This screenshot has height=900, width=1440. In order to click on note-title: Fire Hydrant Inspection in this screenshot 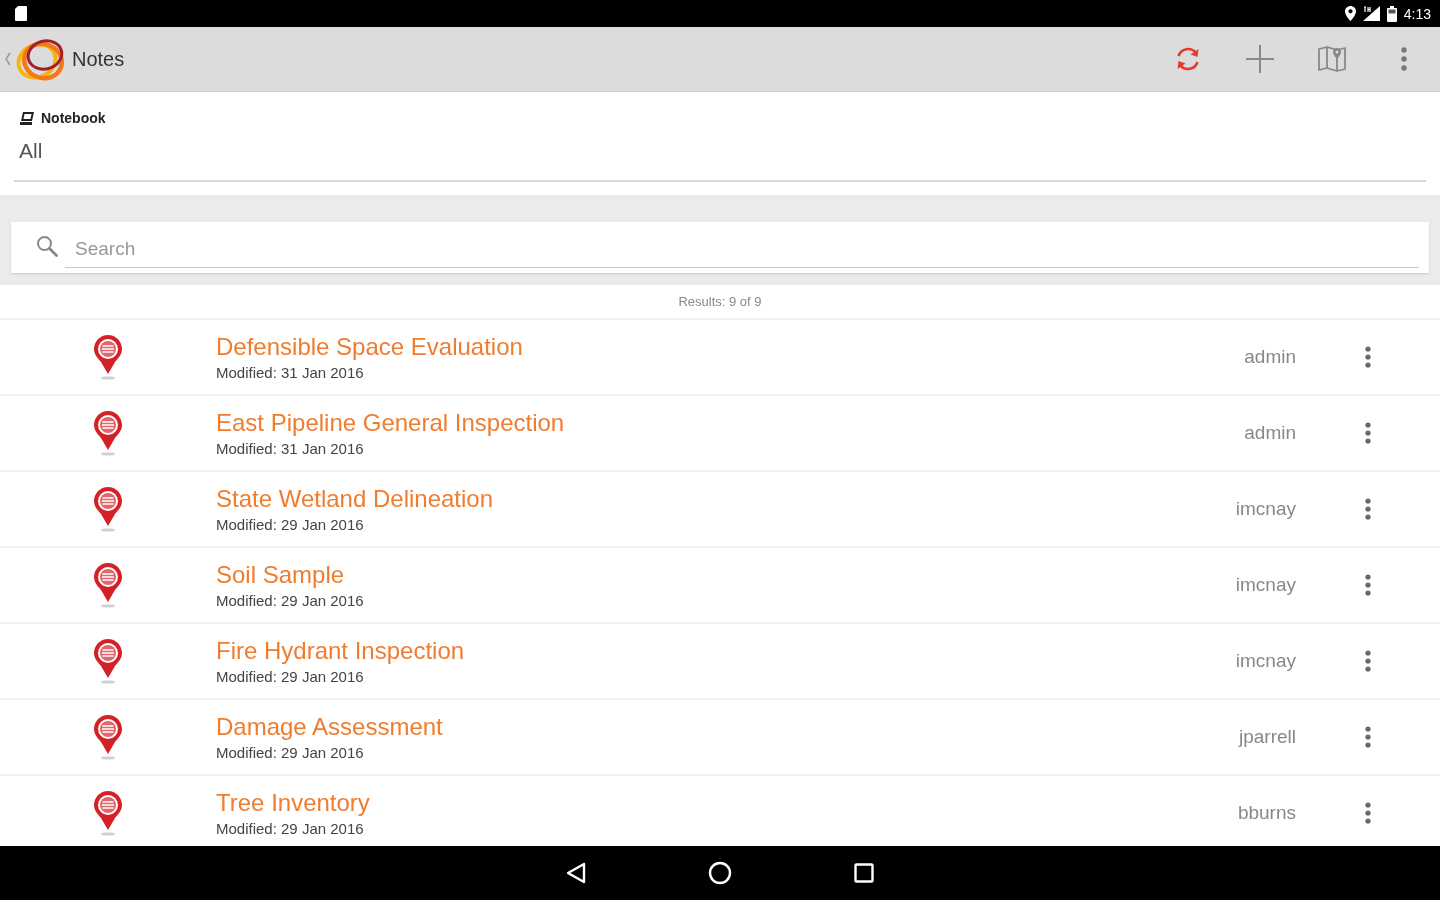, I will do `click(340, 651)`.